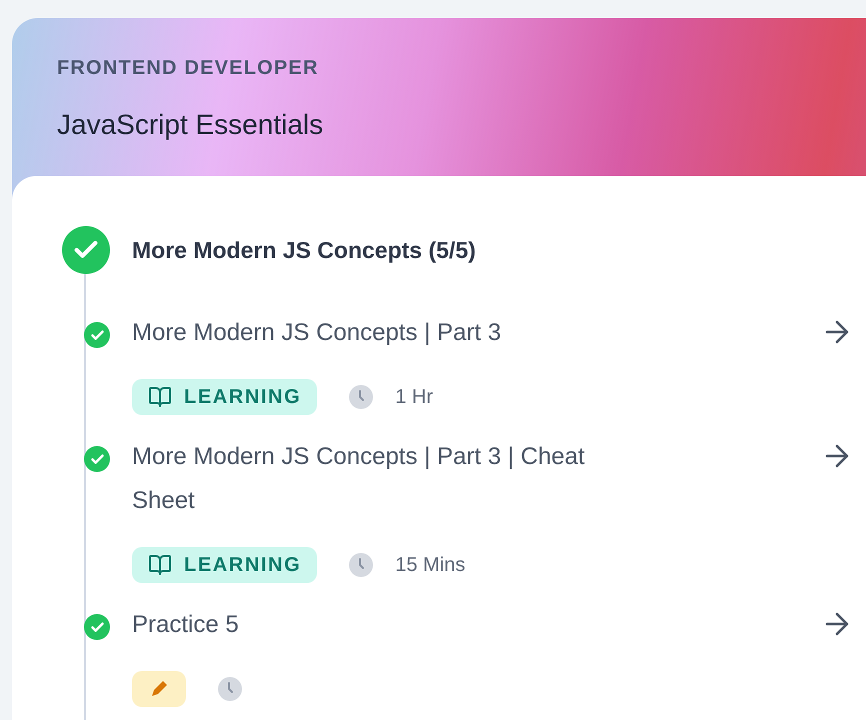  What do you see at coordinates (430, 565) in the screenshot?
I see `duration-text: 15 Mins` at bounding box center [430, 565].